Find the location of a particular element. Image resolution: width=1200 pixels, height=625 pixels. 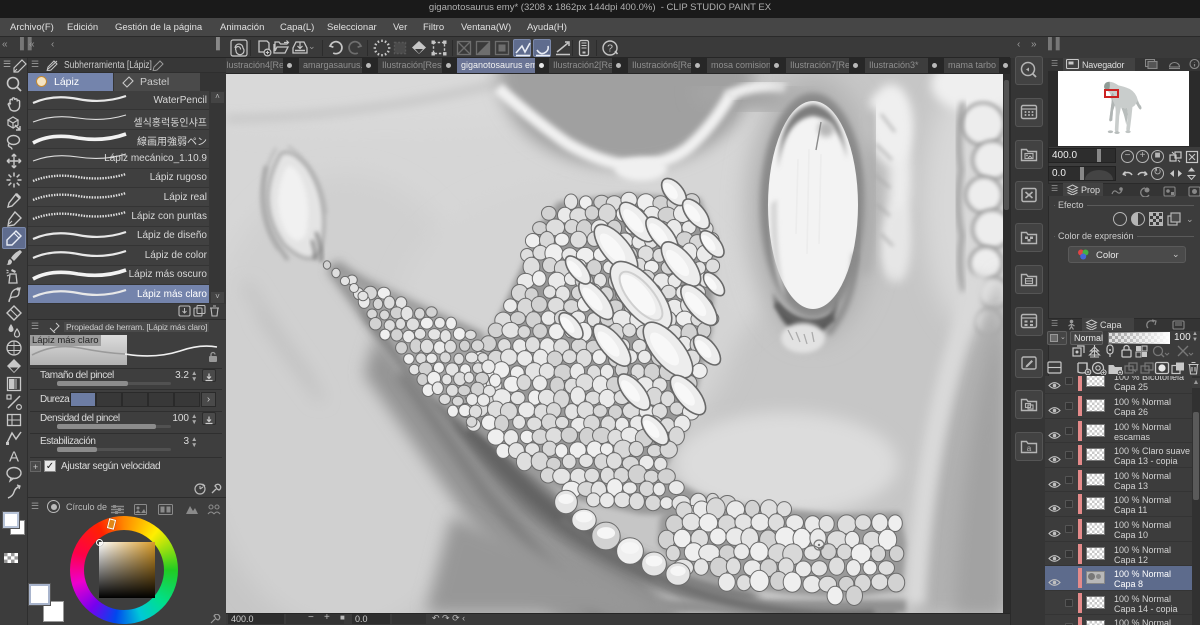

svg-text: a is located at coordinates (1029, 448).